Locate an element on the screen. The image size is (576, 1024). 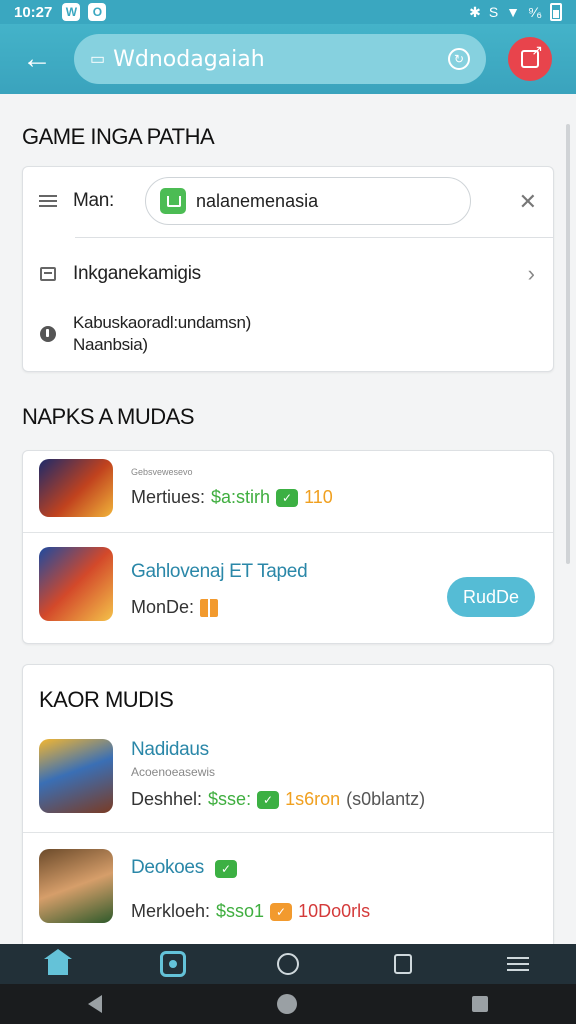
meta-label: Mertiues: is located at coordinates (168, 497).